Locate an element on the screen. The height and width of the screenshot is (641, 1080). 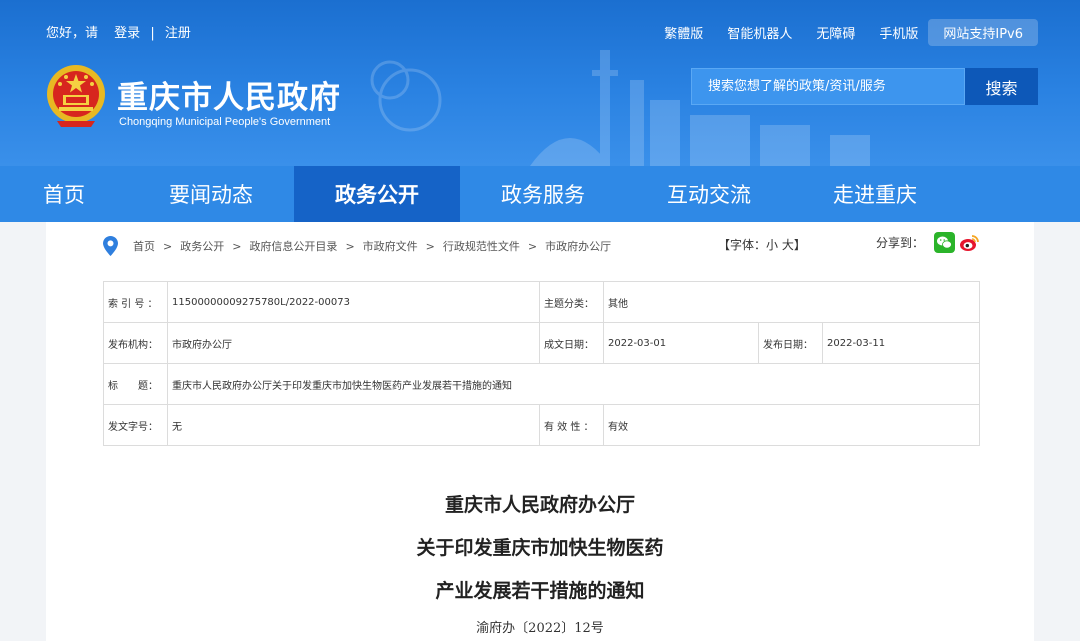
top-links: 繁體版 智能机器人 无障碍 手机版 网站支持IPv6 is located at coordinates (839, 32).